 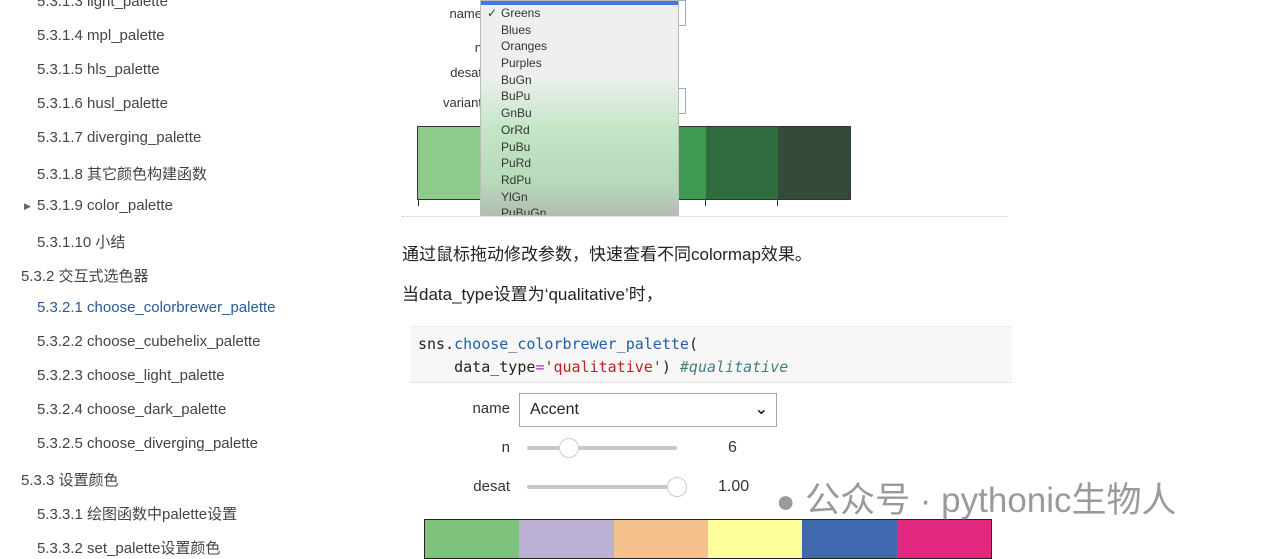 What do you see at coordinates (477, 367) in the screenshot?
I see `code-token: data_type` at bounding box center [477, 367].